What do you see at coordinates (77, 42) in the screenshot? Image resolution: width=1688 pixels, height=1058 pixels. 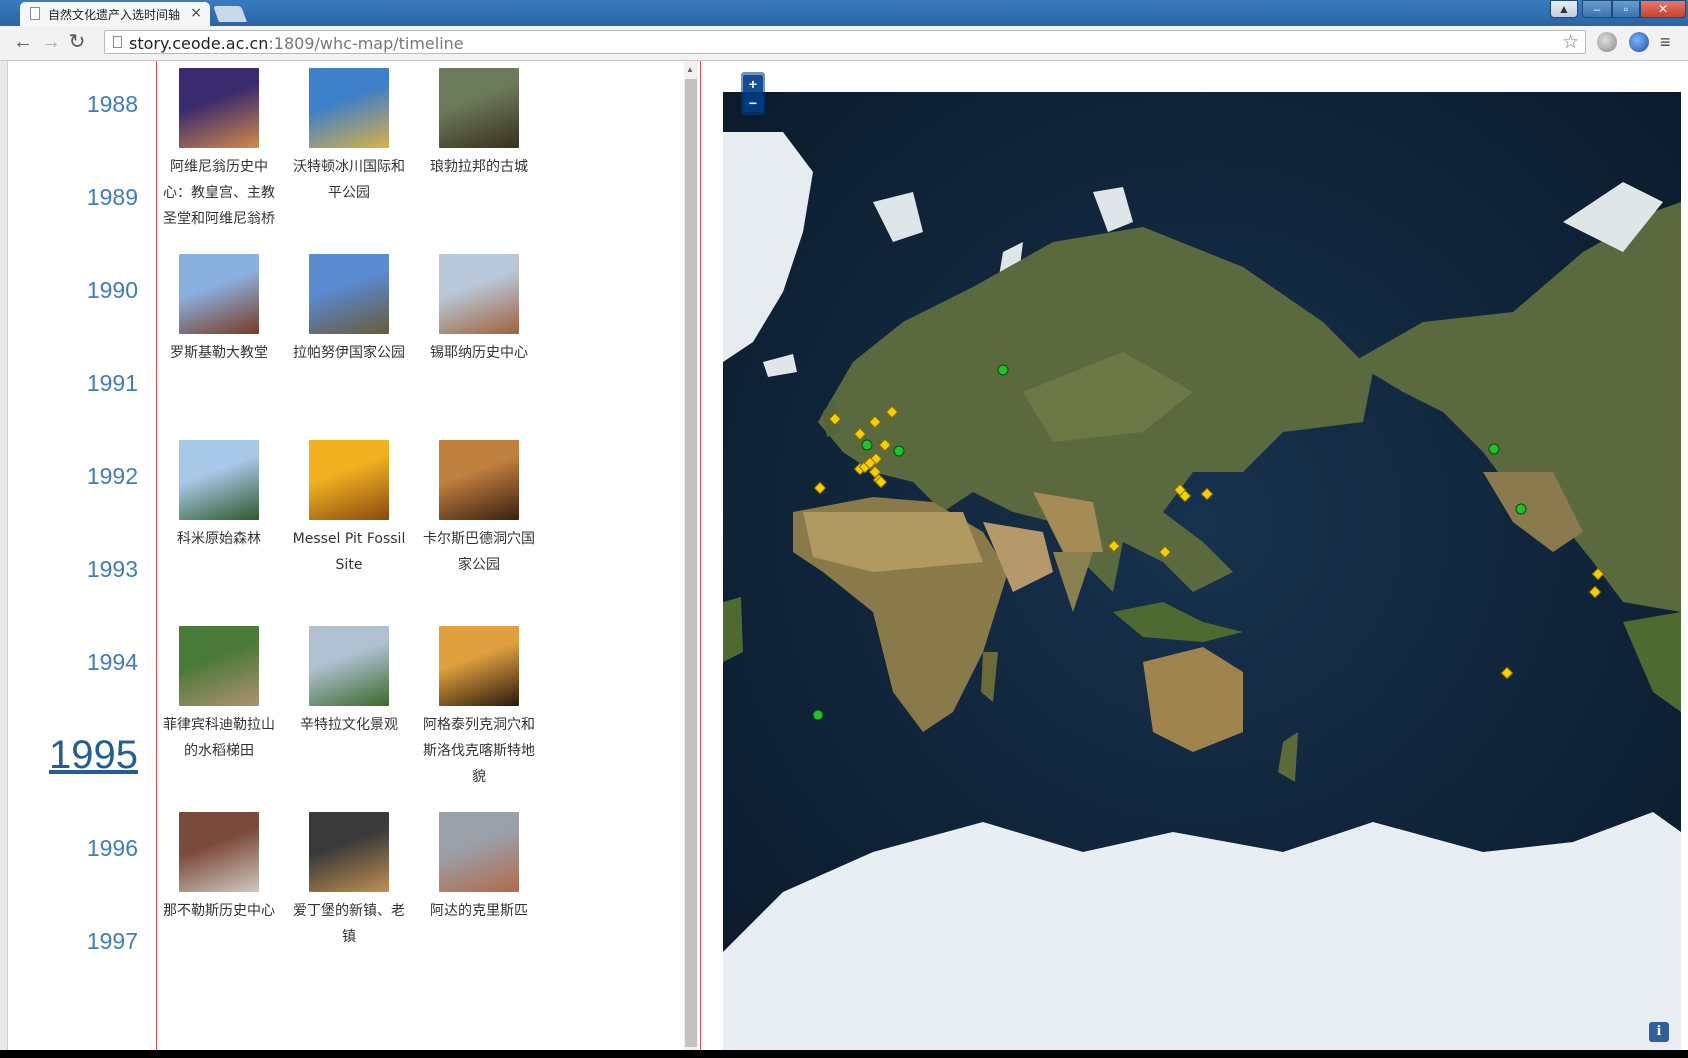 I see `reload-icon: ↻` at bounding box center [77, 42].